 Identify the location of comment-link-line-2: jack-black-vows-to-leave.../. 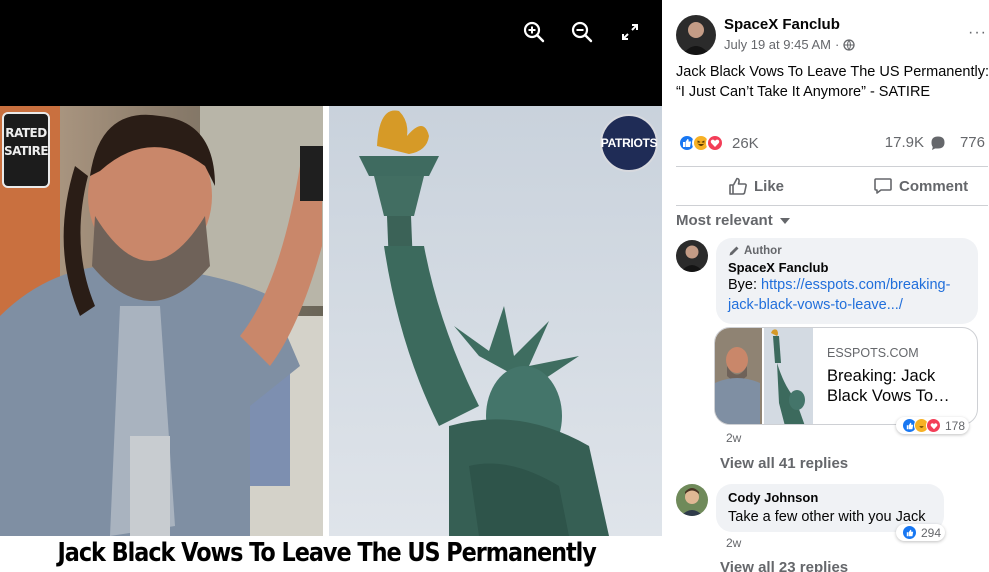
(815, 305).